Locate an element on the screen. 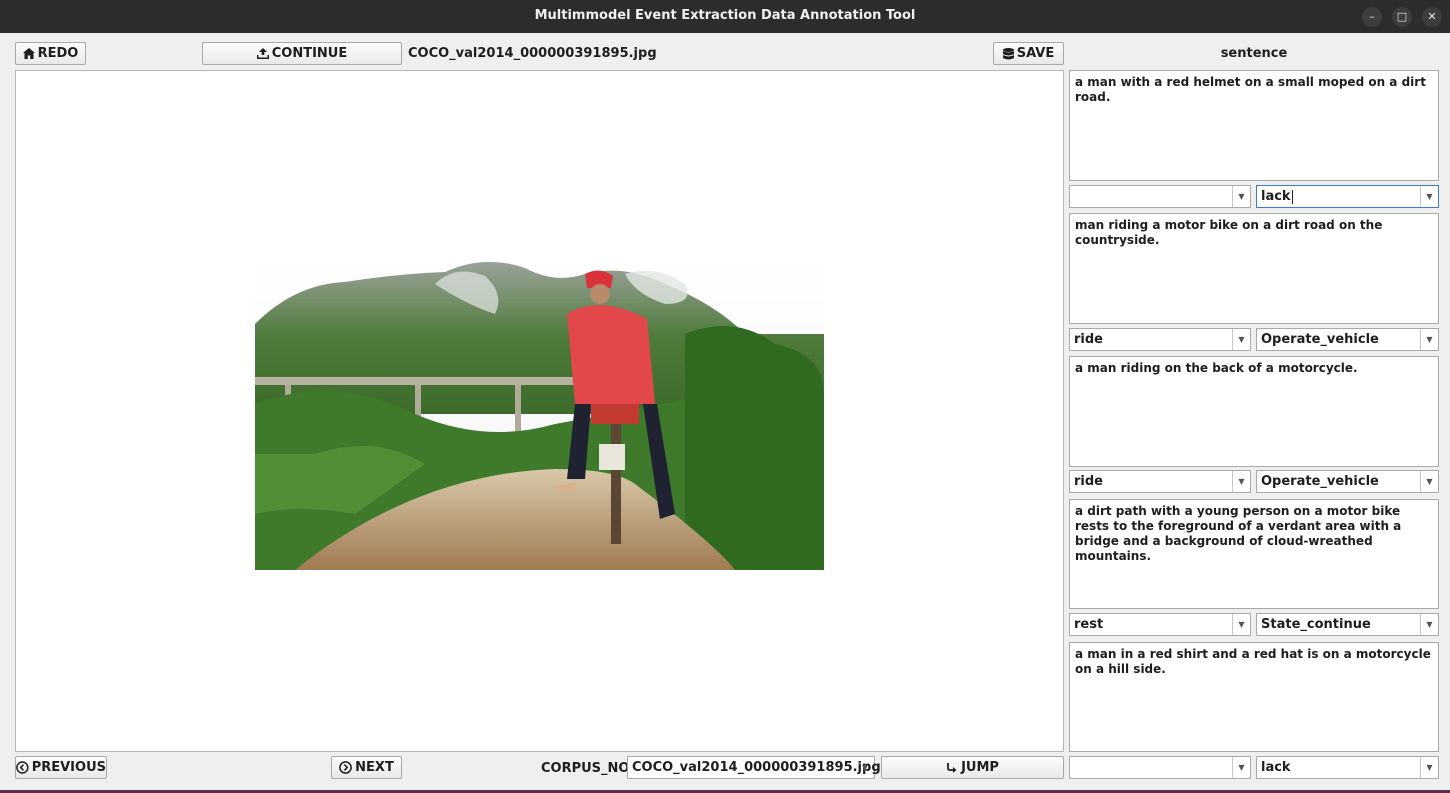  close-button: ✕ is located at coordinates (1432, 17).